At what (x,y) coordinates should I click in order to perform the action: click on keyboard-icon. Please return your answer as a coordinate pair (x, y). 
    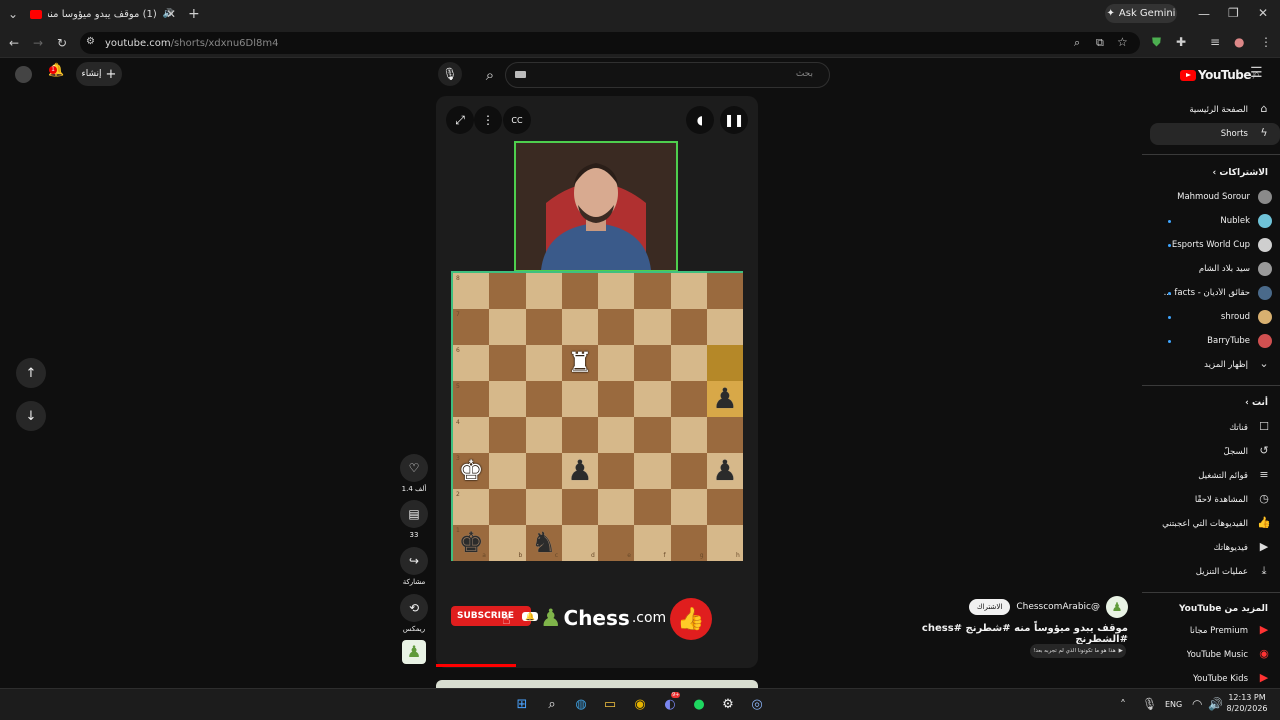
    Looking at the image, I should click on (520, 74).